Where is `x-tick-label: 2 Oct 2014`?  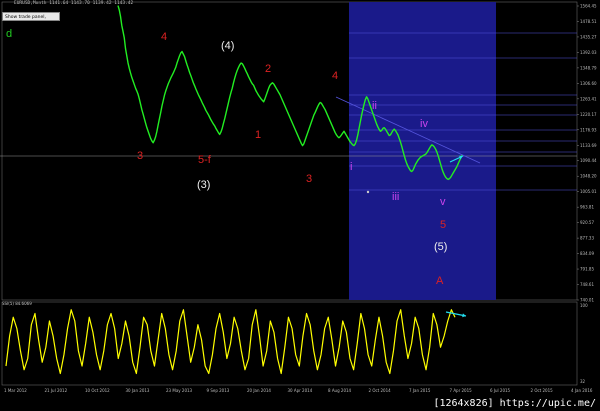
x-tick-label: 2 Oct 2014 is located at coordinates (380, 390).